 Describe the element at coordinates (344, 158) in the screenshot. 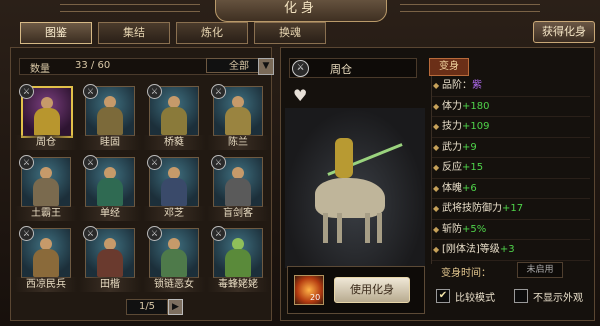

I see `rider-shape` at that location.